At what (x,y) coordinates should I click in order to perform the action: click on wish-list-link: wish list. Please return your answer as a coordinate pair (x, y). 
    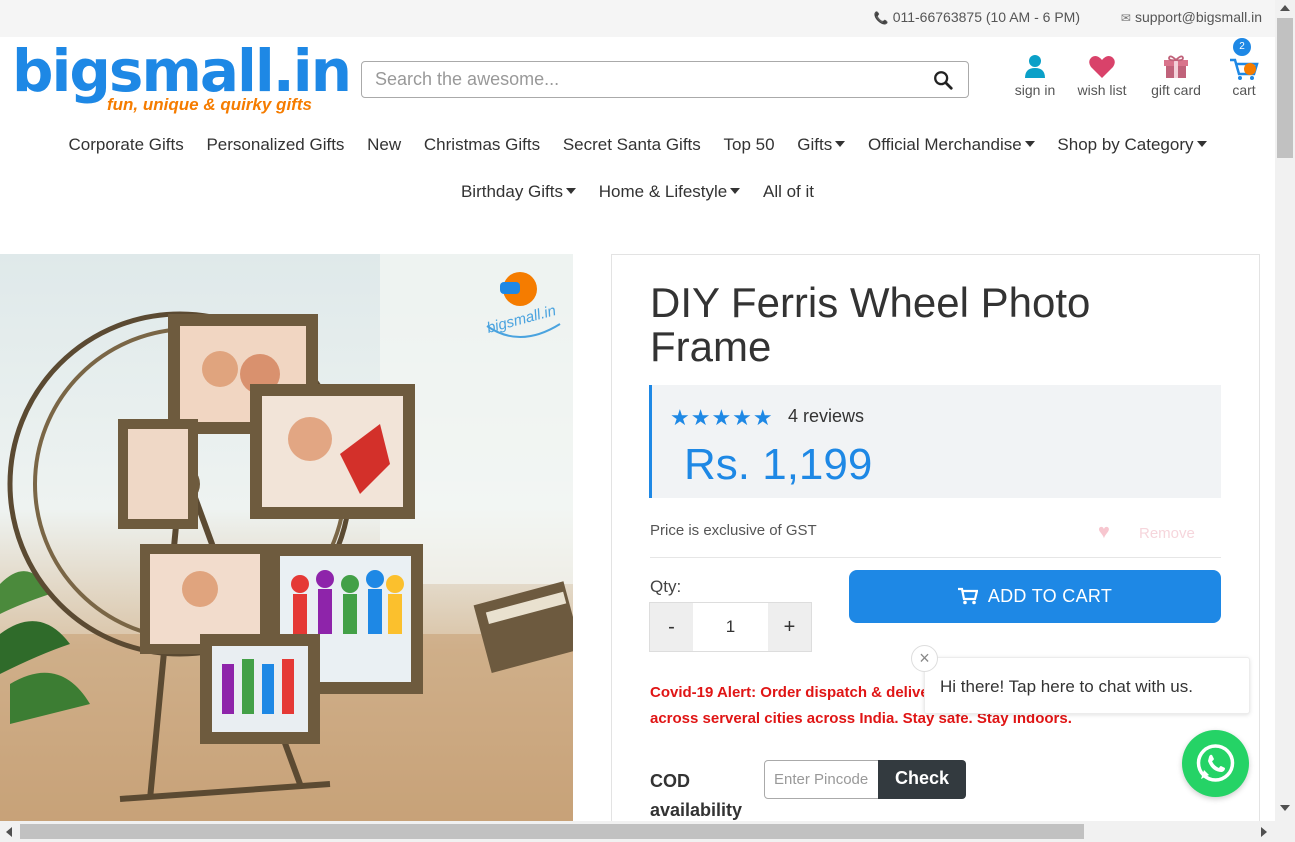
    Looking at the image, I should click on (1102, 75).